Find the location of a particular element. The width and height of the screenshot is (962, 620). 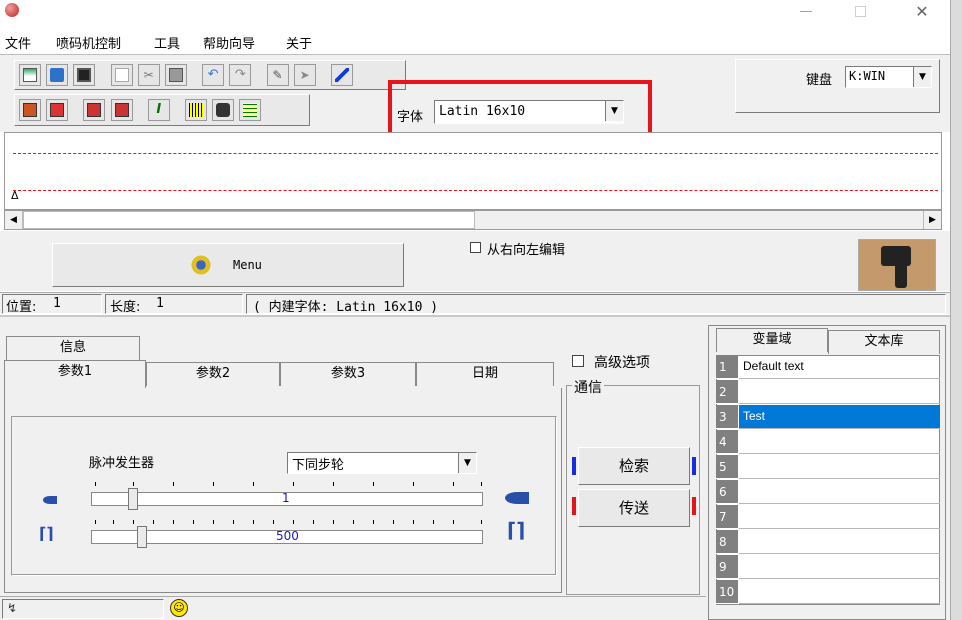

hourglass-icon: I is located at coordinates (158, 110).